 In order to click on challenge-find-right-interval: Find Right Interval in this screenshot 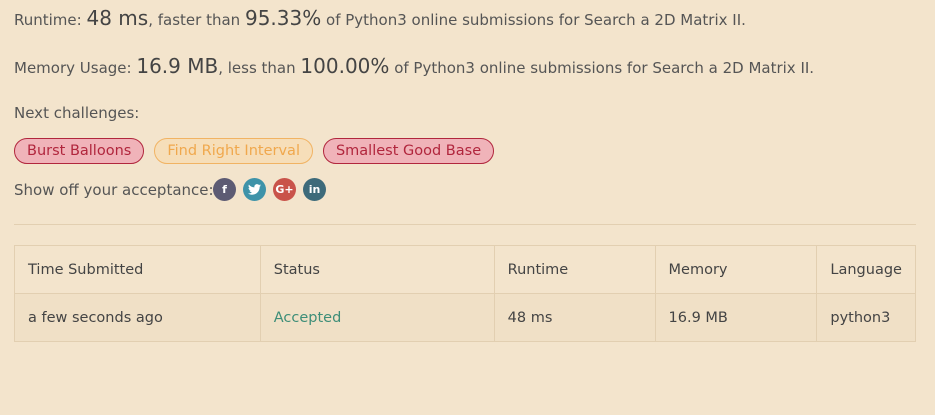, I will do `click(233, 151)`.